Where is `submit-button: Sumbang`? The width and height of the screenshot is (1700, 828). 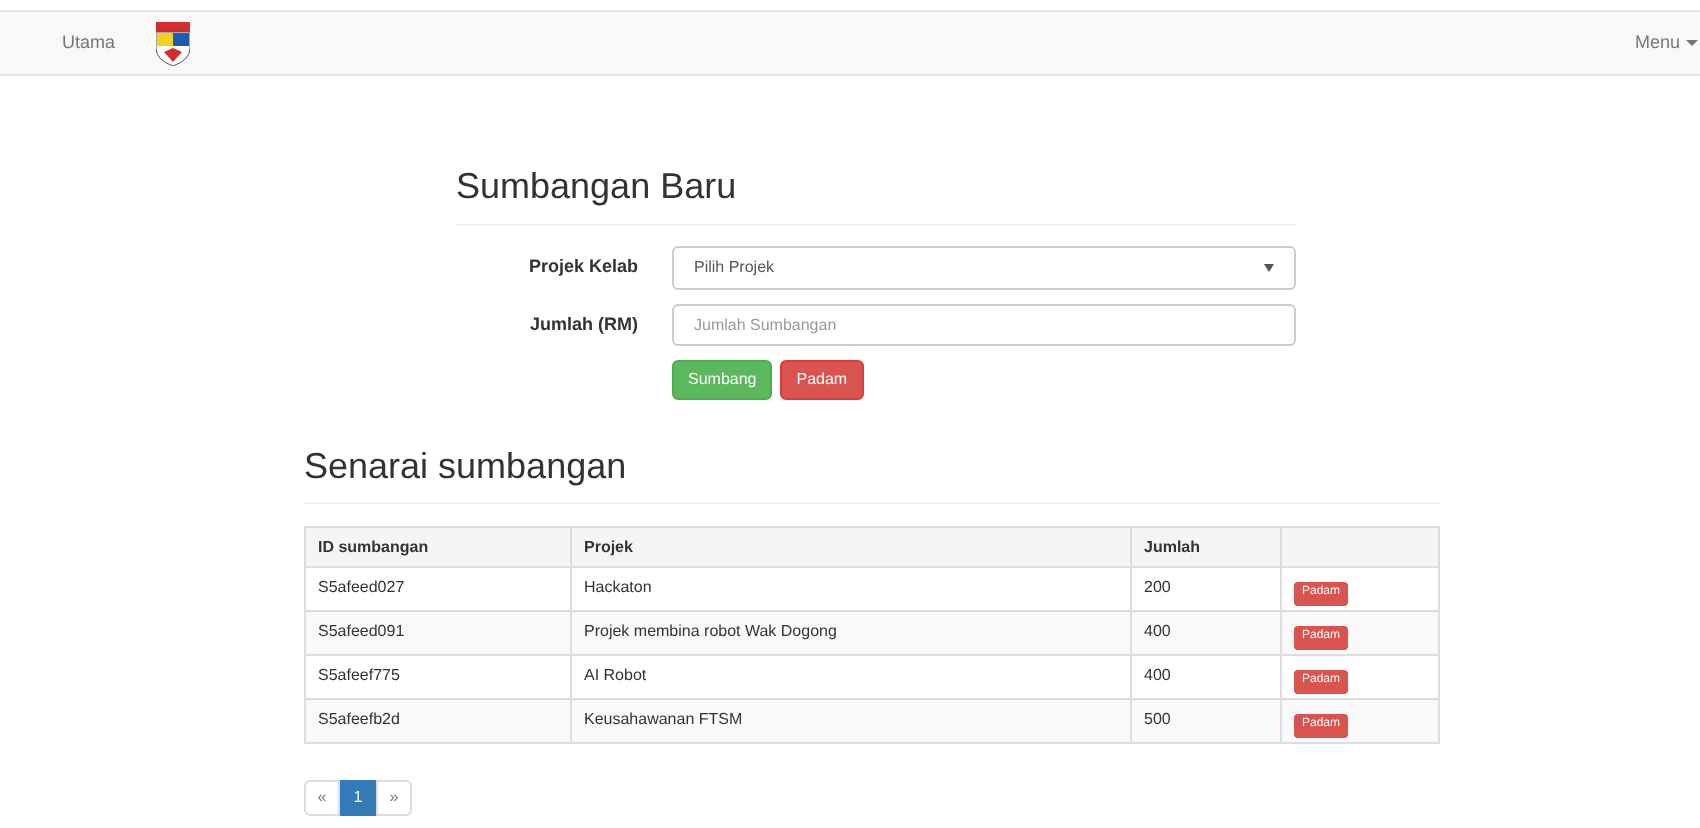
submit-button: Sumbang is located at coordinates (722, 380).